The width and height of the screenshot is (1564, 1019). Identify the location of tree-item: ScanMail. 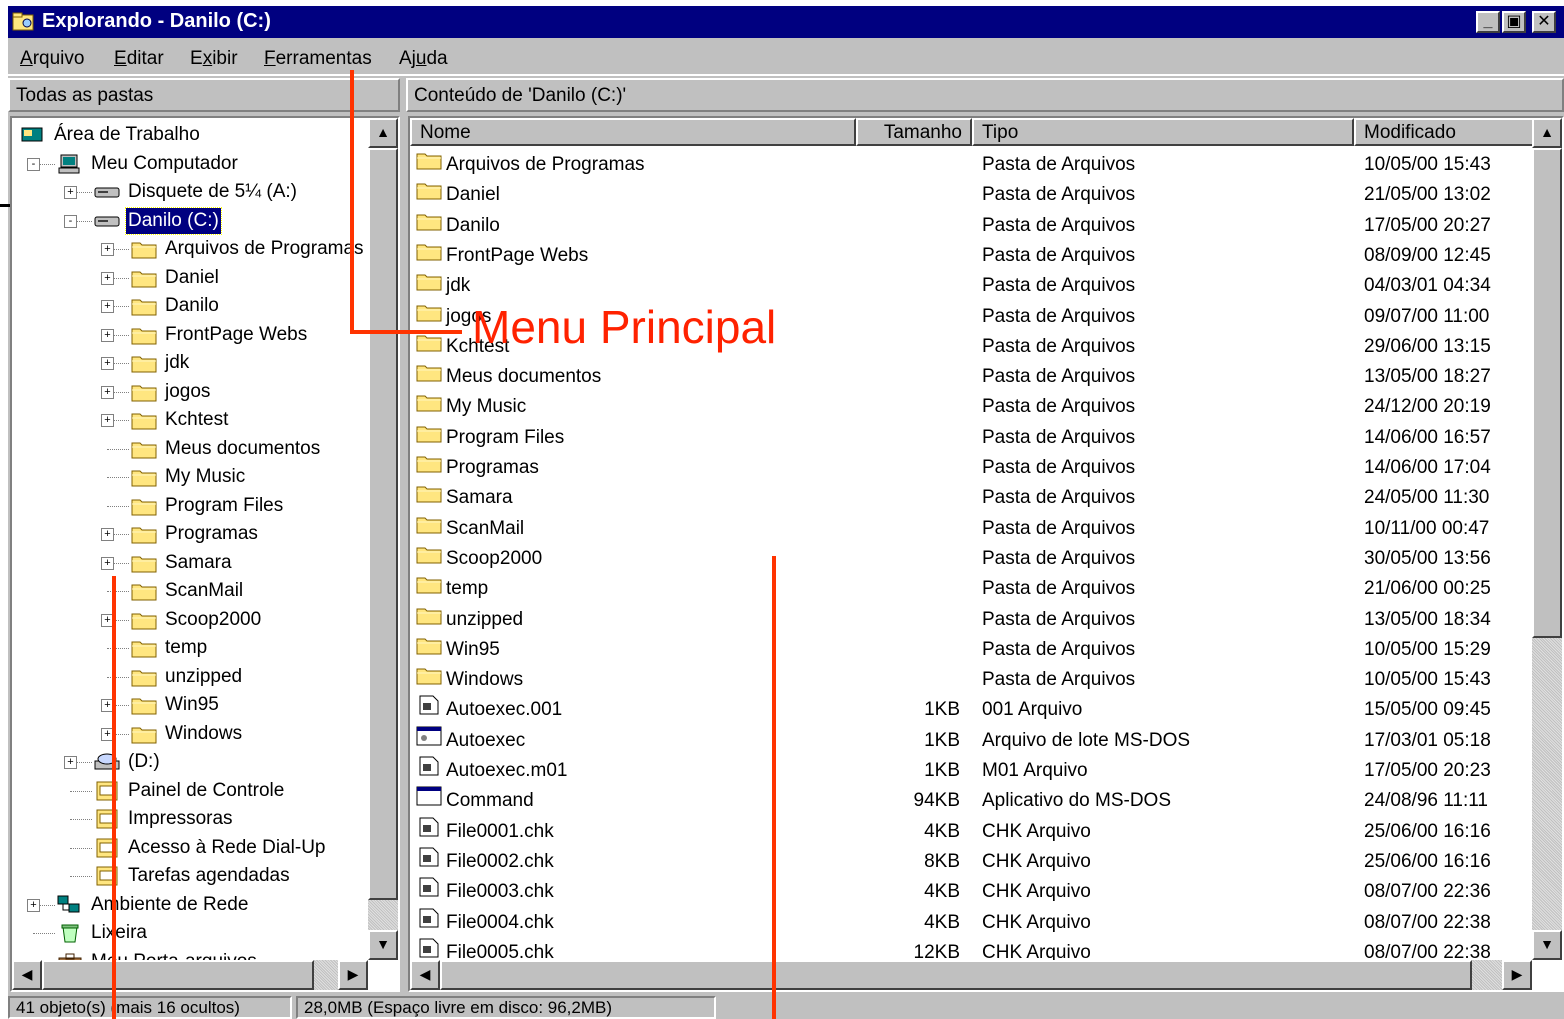
(191, 592).